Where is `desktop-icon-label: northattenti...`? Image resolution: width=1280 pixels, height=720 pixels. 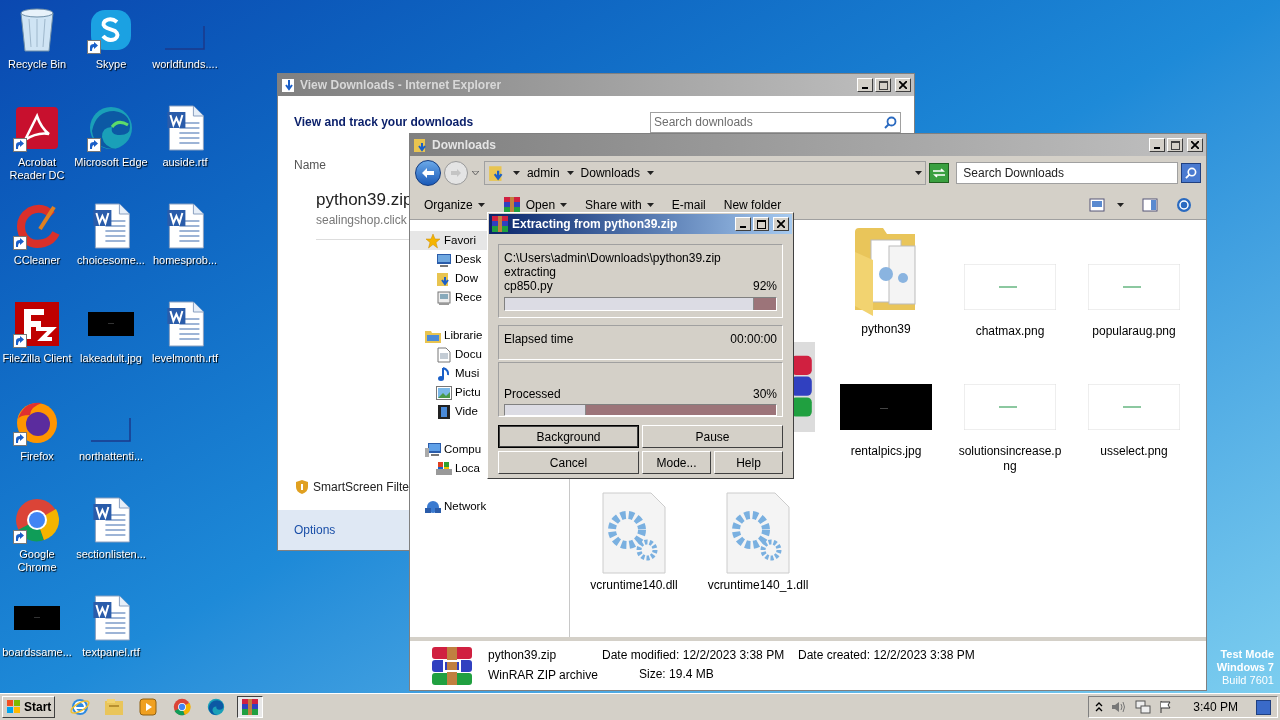
desktop-icon-label: northattenti... is located at coordinates (111, 456).